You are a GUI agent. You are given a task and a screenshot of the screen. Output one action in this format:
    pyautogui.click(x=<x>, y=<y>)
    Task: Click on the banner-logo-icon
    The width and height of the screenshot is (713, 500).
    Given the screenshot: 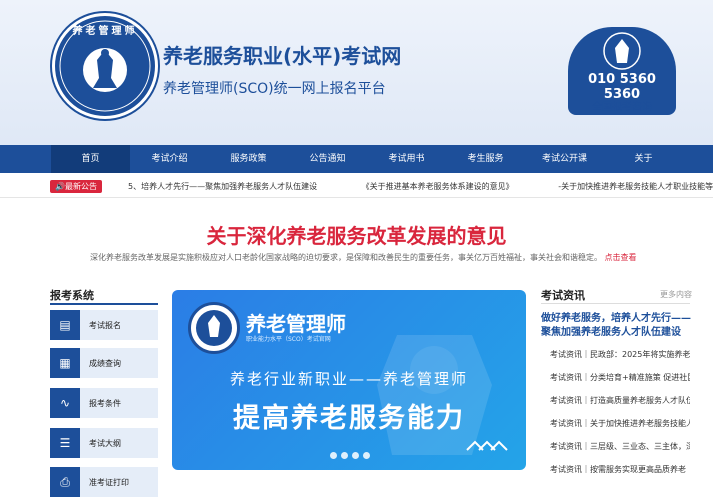 What is the action you would take?
    pyautogui.click(x=214, y=328)
    